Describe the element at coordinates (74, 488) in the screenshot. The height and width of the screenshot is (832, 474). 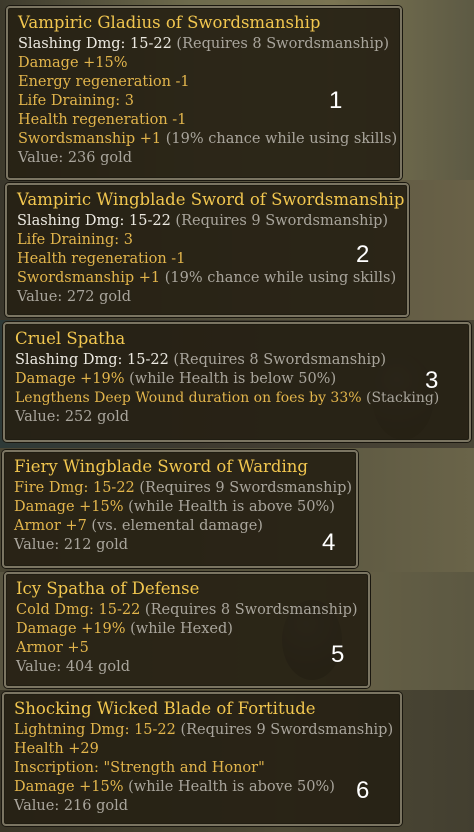
I see `stat-text: Fire Dmg: 15-22` at that location.